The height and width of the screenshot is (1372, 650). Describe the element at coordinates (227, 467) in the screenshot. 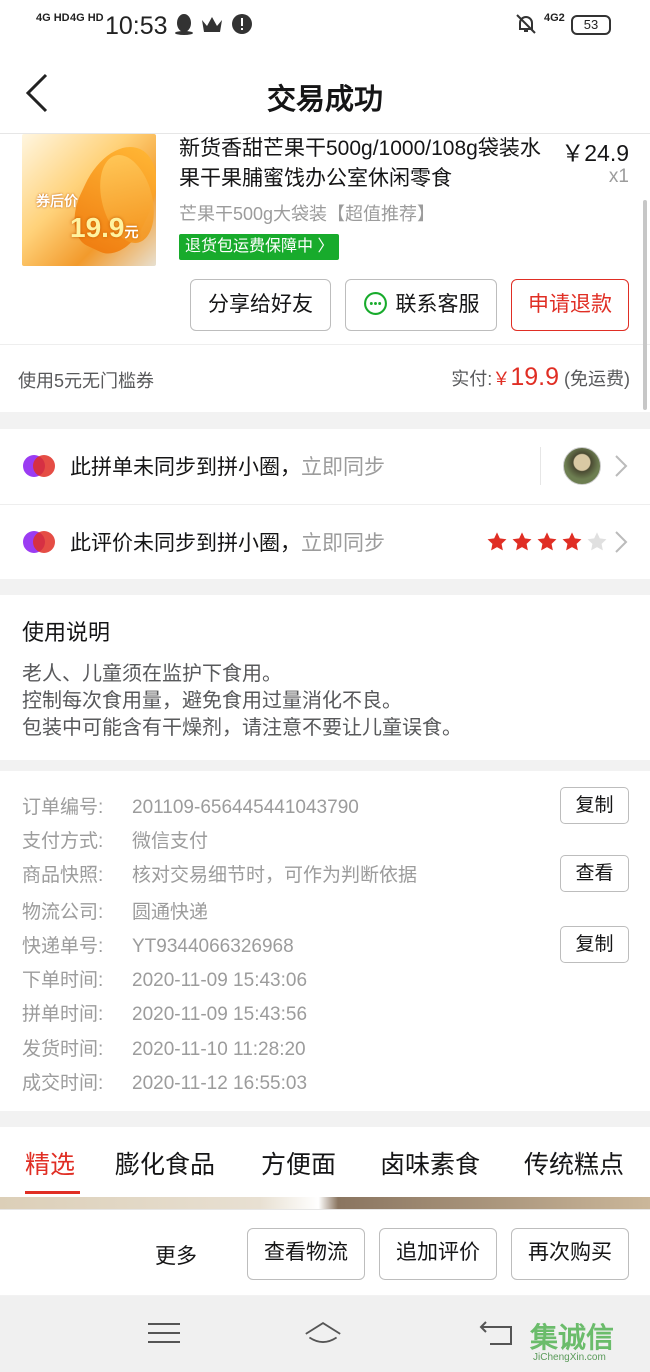

I see `sync-order-text: 此拼单未同步到拼小圈，立即同步` at that location.